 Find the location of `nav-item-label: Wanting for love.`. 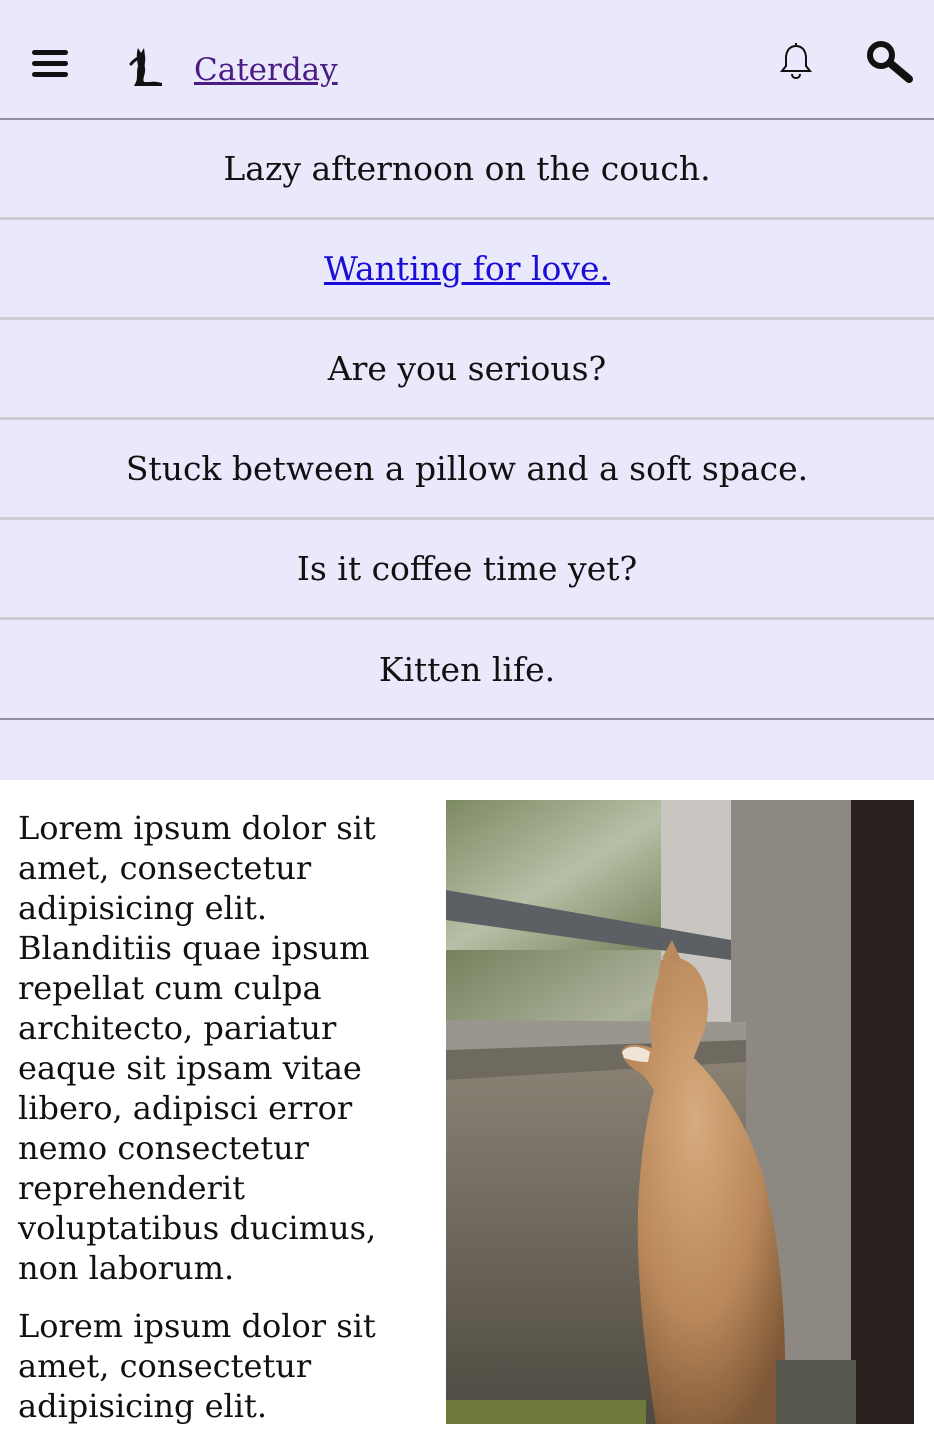

nav-item-label: Wanting for love. is located at coordinates (467, 268).